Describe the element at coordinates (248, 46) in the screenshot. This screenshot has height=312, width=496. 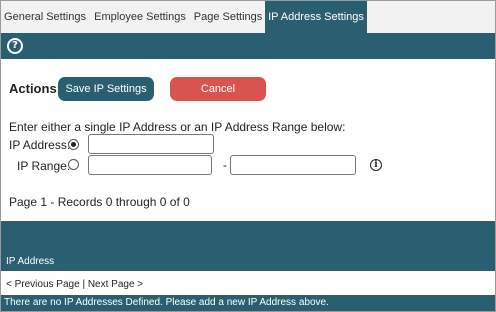
I see `toolbar-band: ?` at that location.